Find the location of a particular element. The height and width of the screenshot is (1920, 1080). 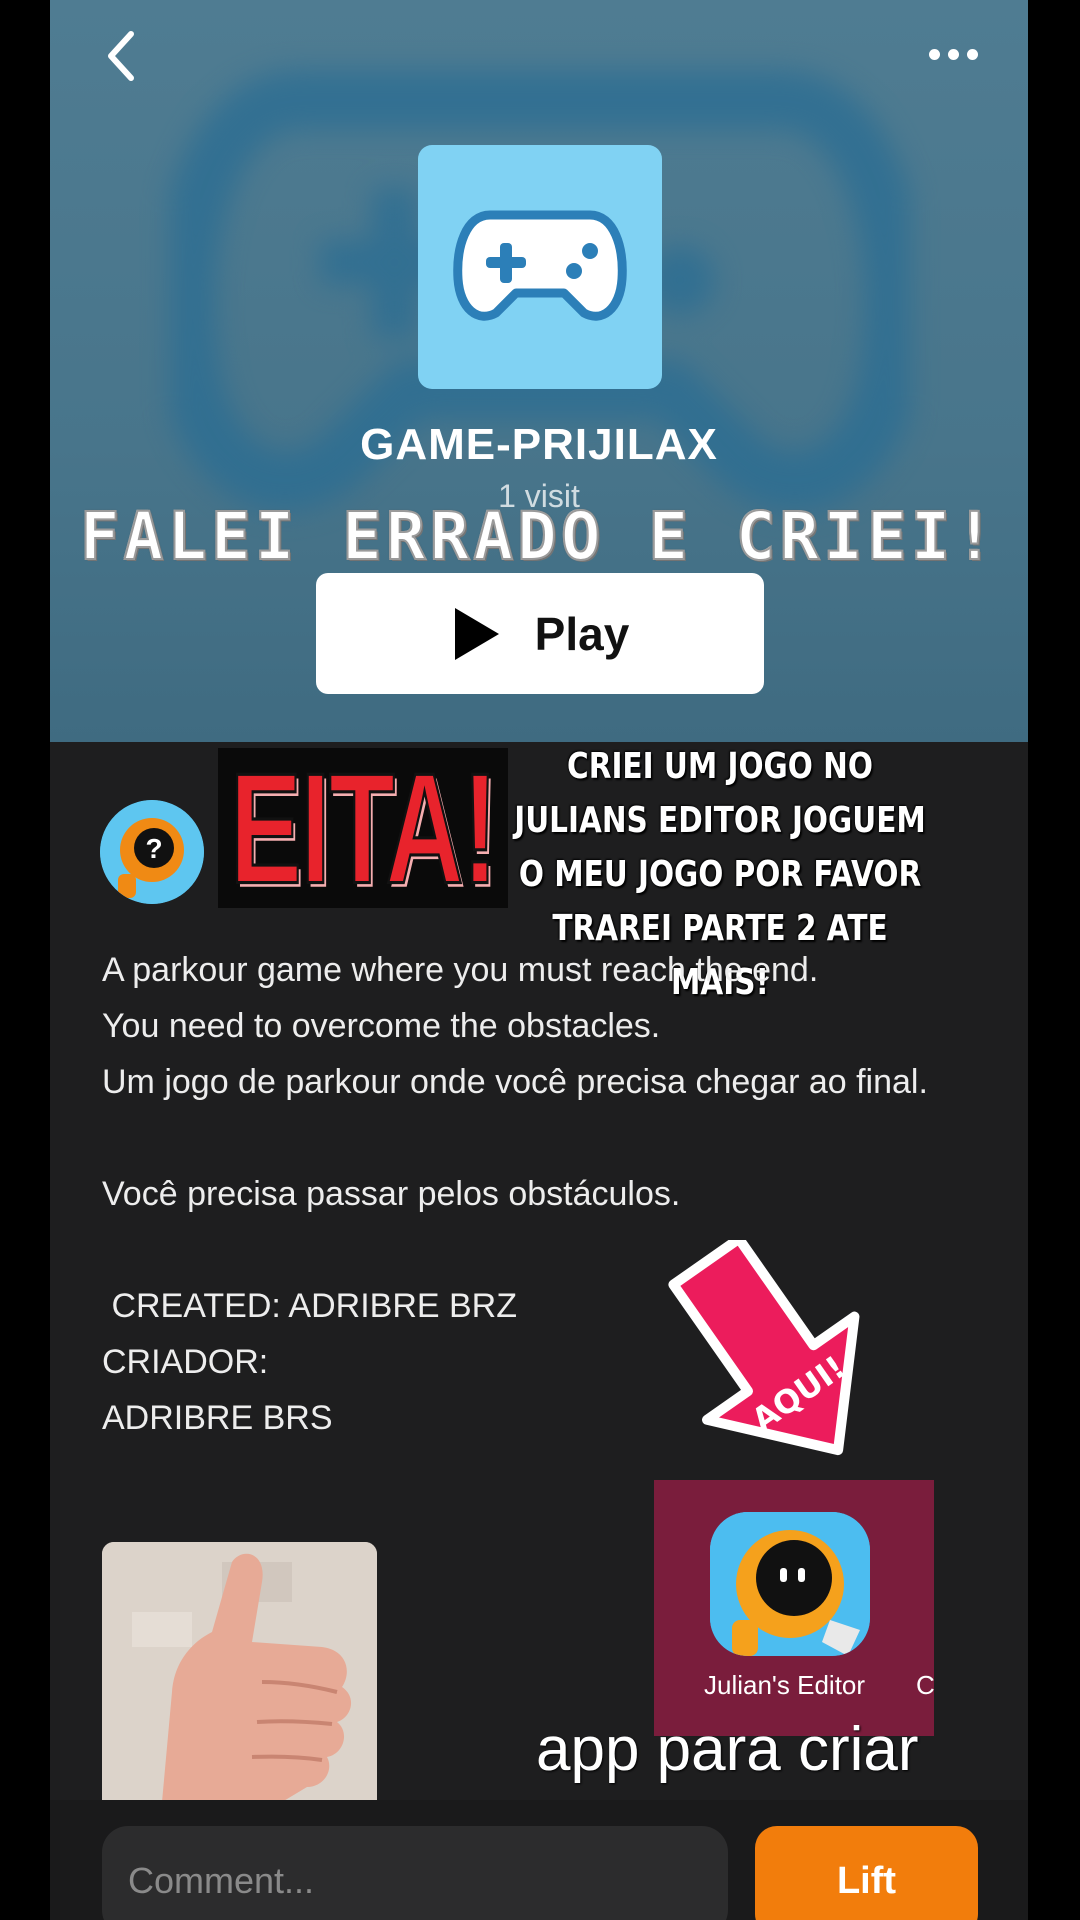

avatar-image: ? is located at coordinates (152, 852).